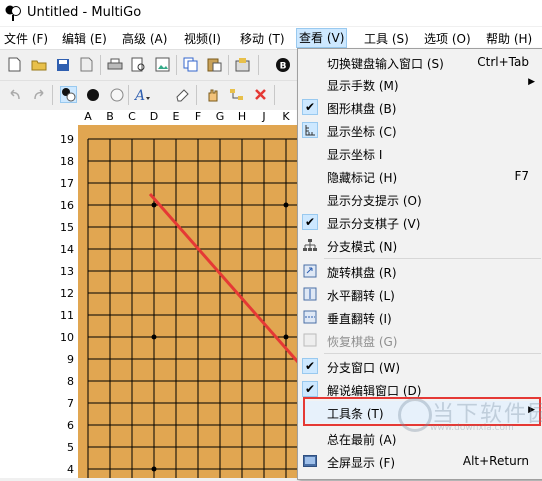 Image resolution: width=542 pixels, height=481 pixels. I want to click on menu-item-flip-horizontal: 水平翻转 (L), so click(419, 294).